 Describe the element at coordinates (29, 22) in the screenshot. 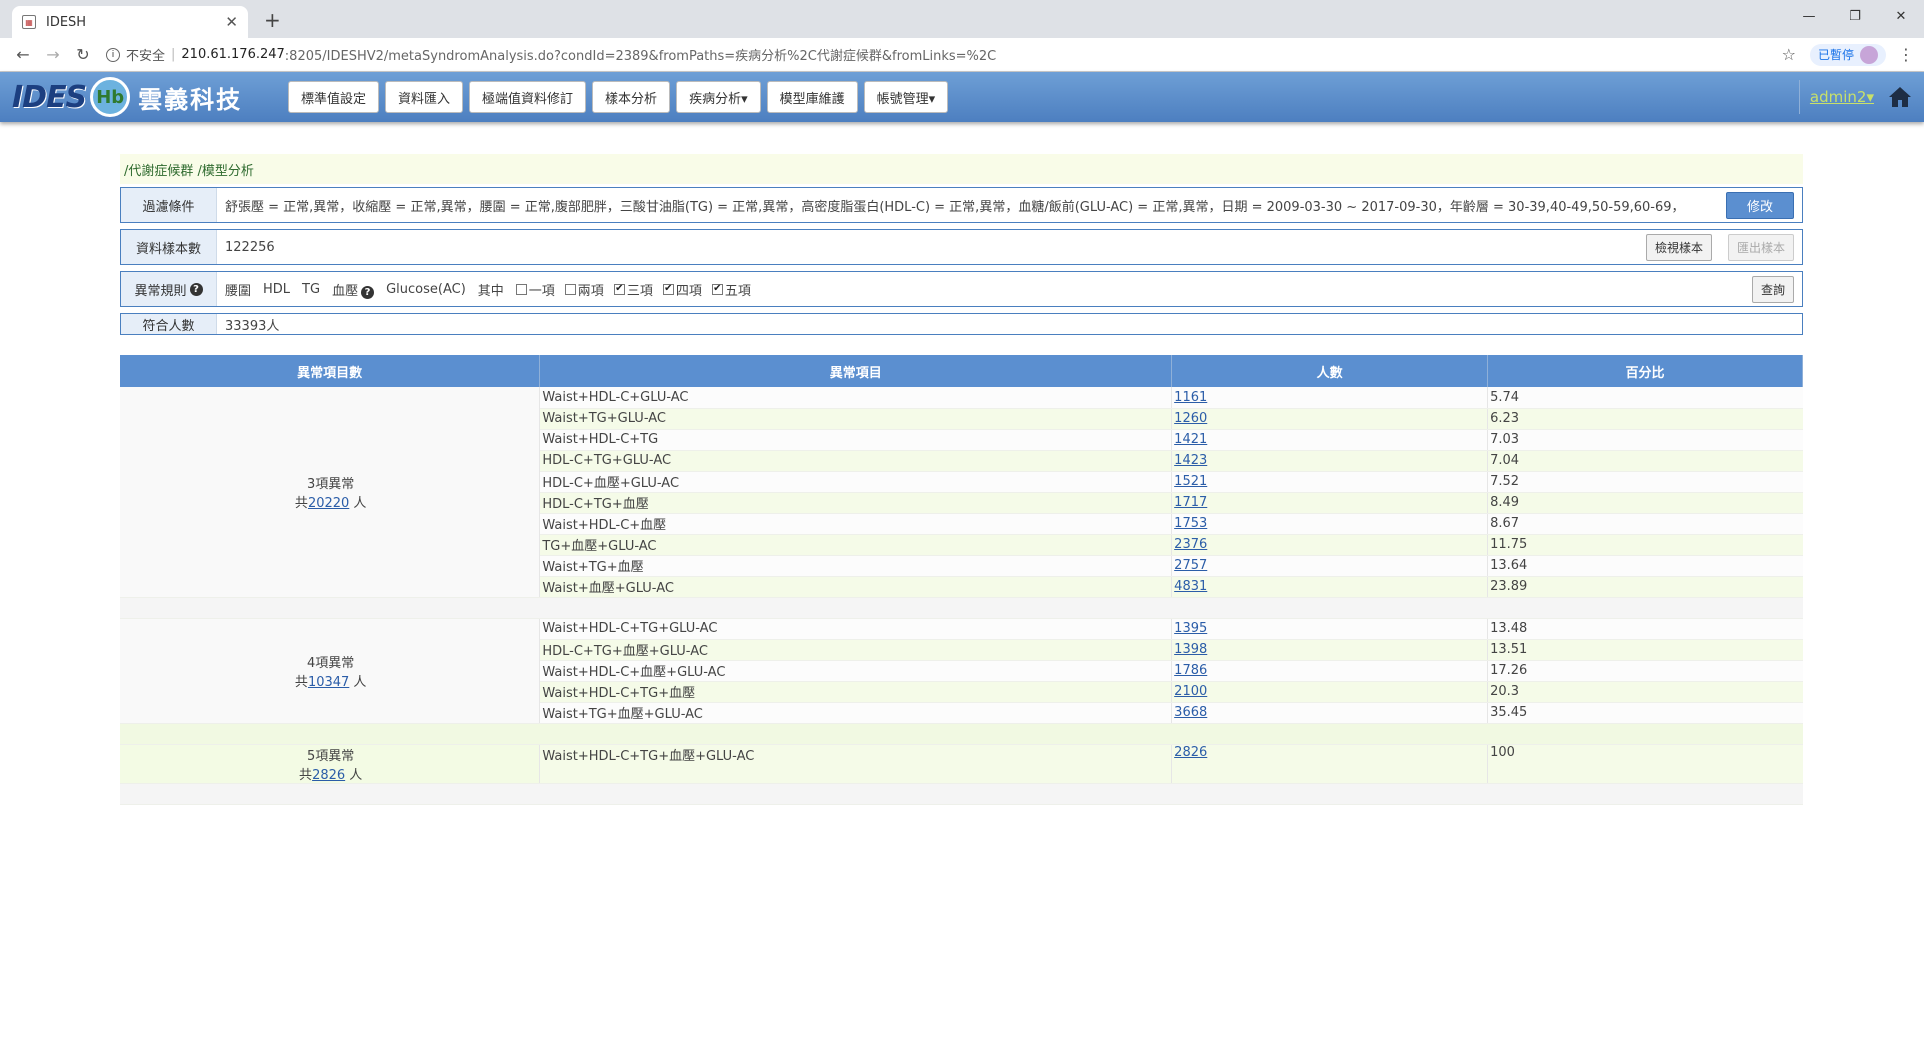

I see `page-favicon-icon: ▦` at that location.